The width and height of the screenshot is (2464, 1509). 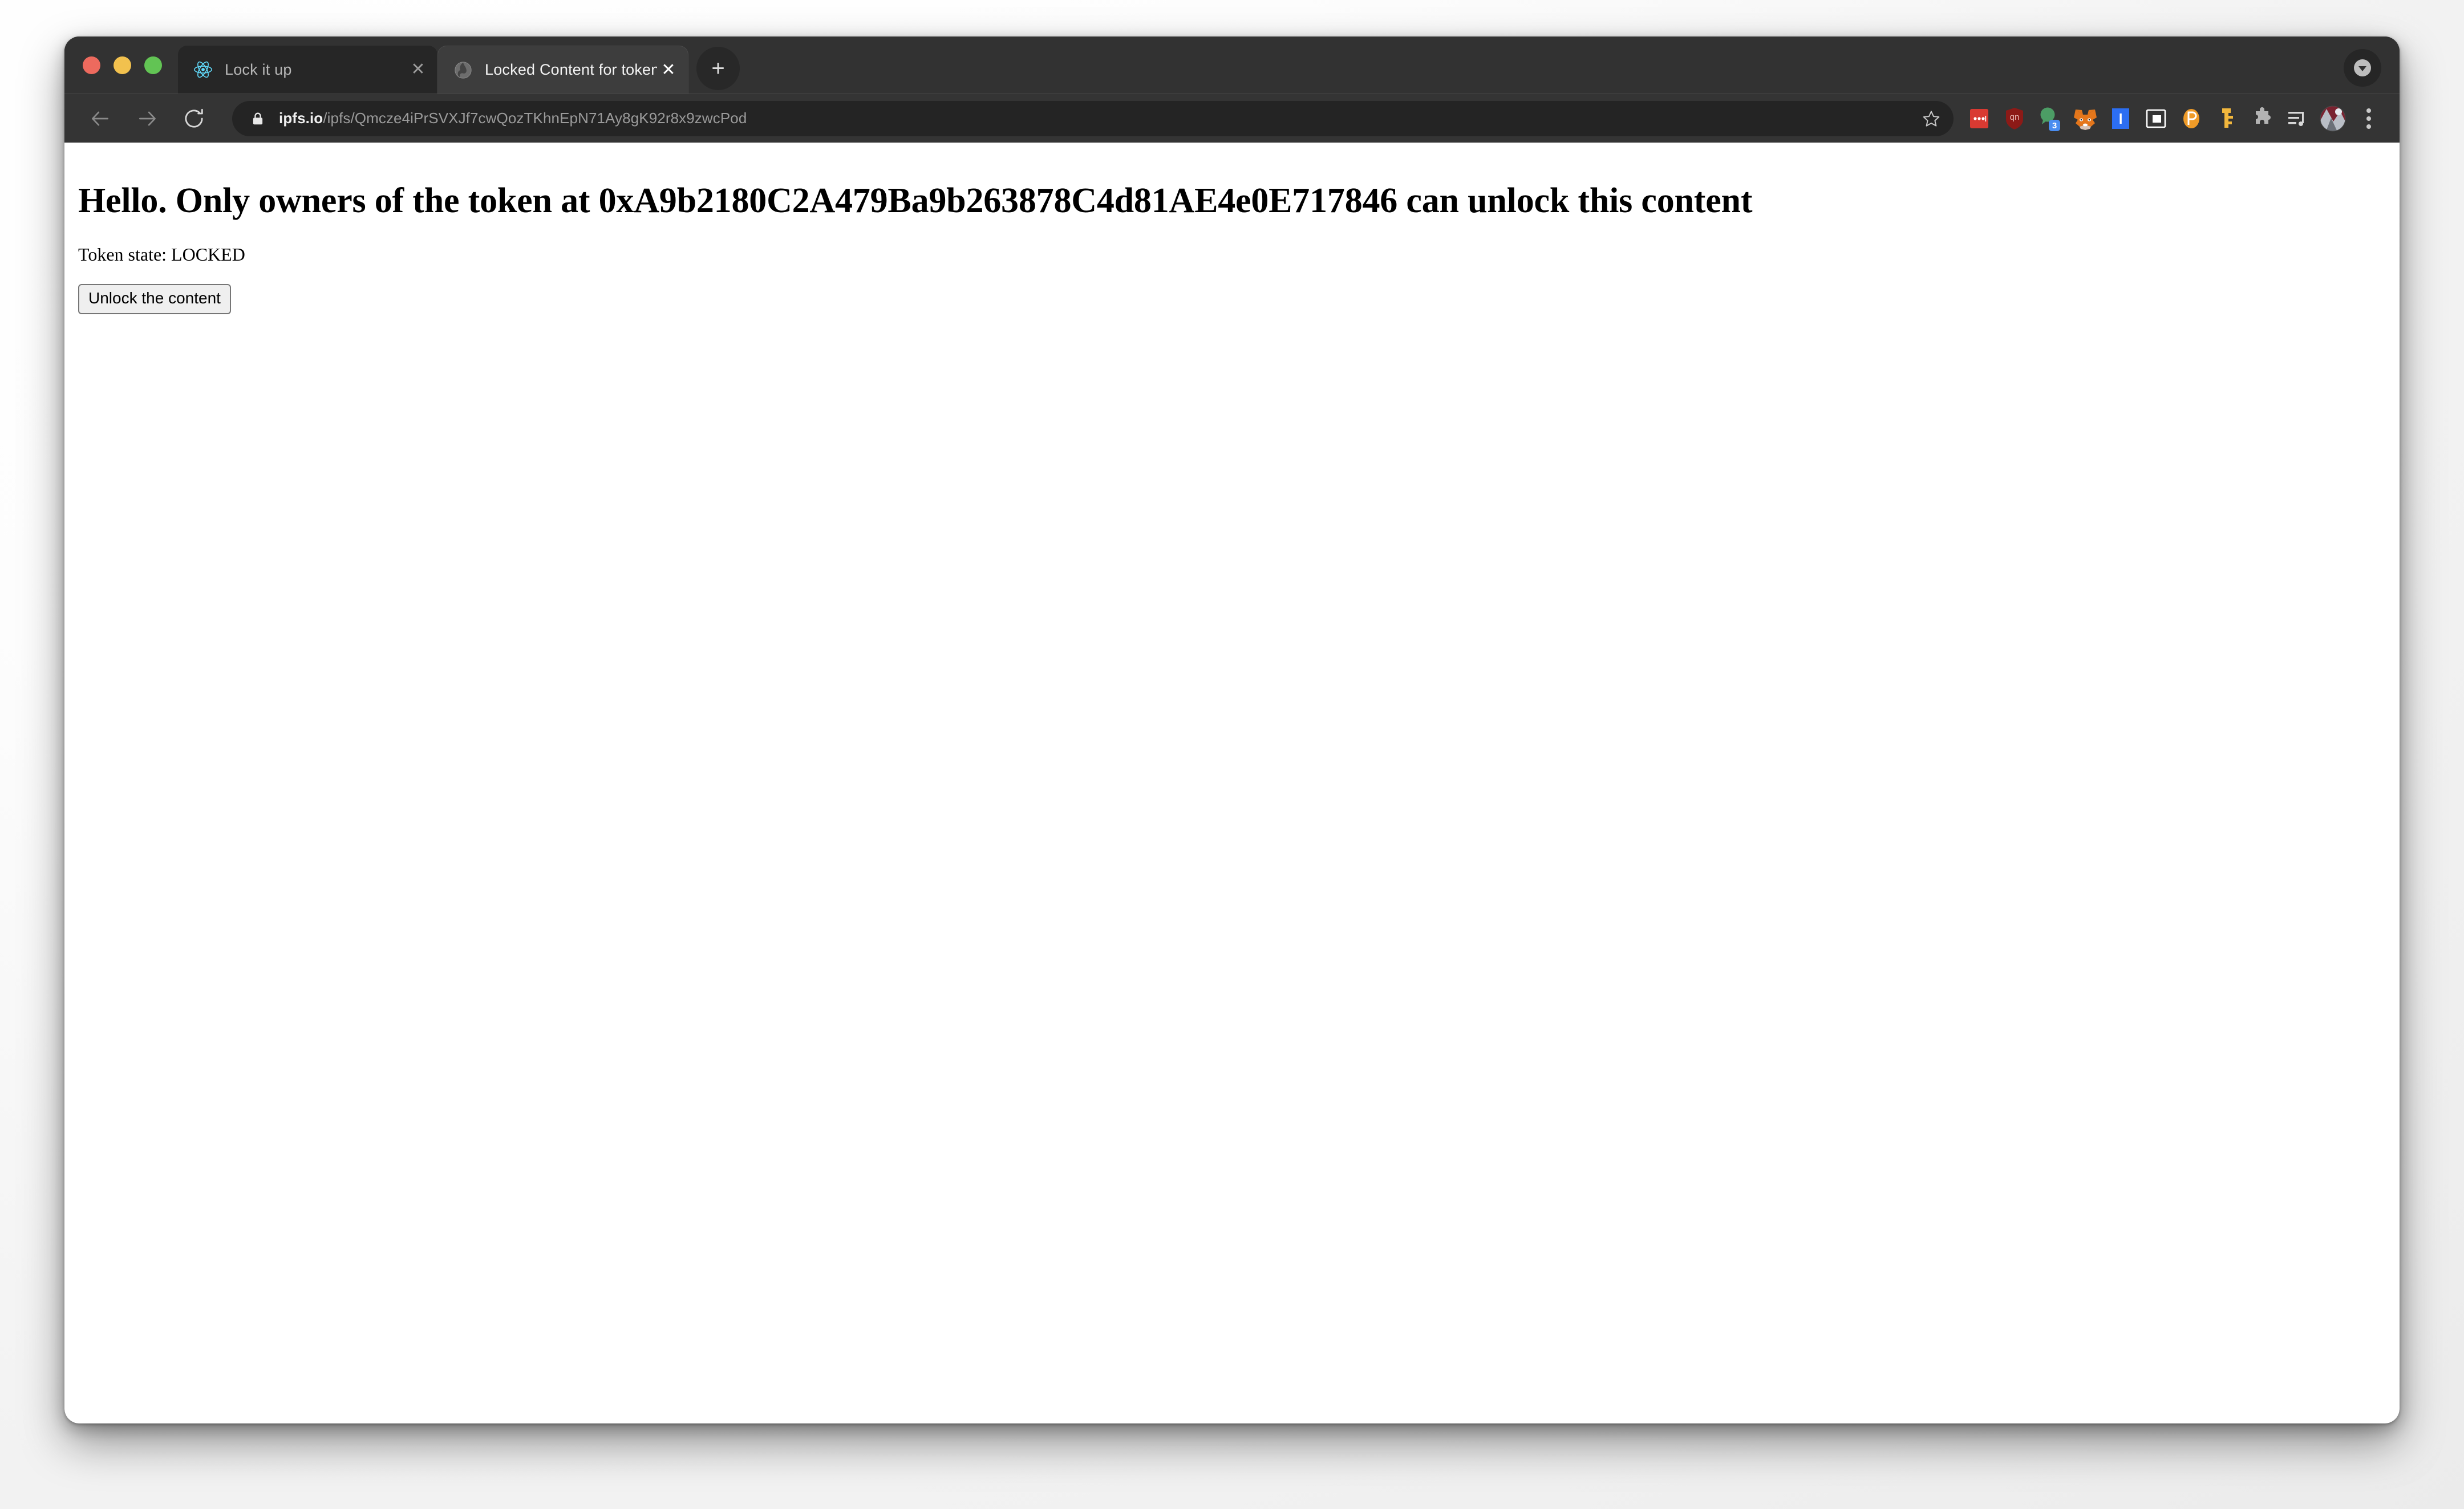 I want to click on browser-menu-button, so click(x=2369, y=118).